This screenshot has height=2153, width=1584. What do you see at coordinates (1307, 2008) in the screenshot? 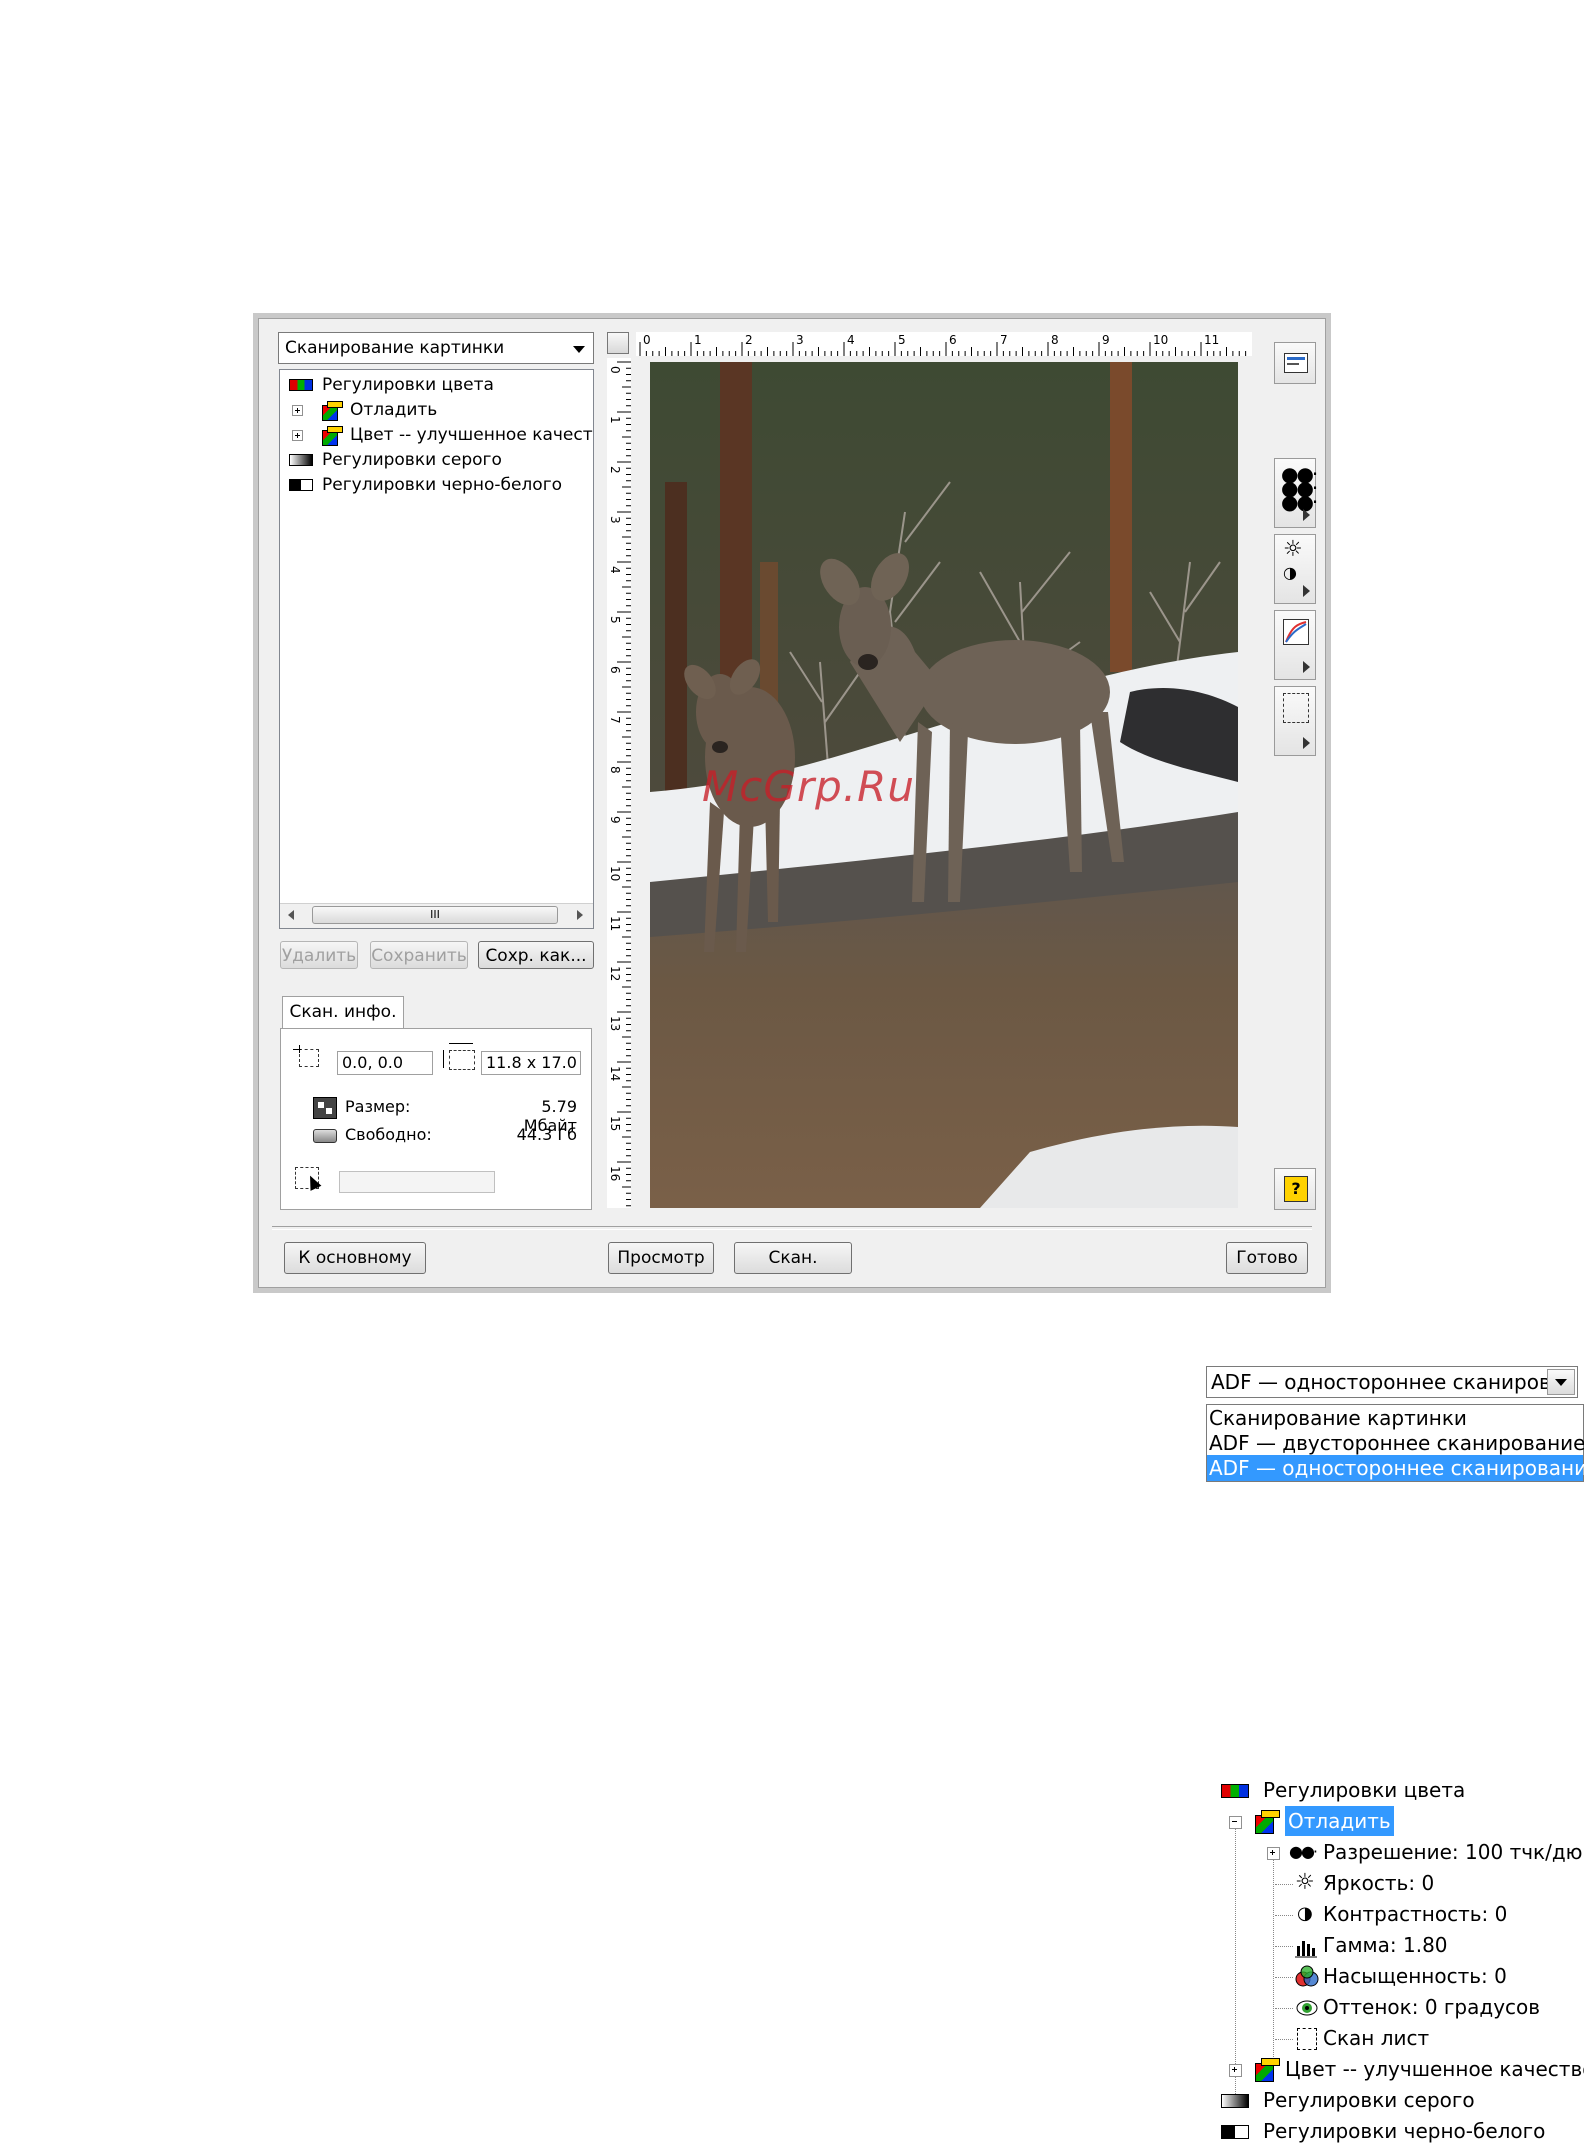
I see `hue-icon` at bounding box center [1307, 2008].